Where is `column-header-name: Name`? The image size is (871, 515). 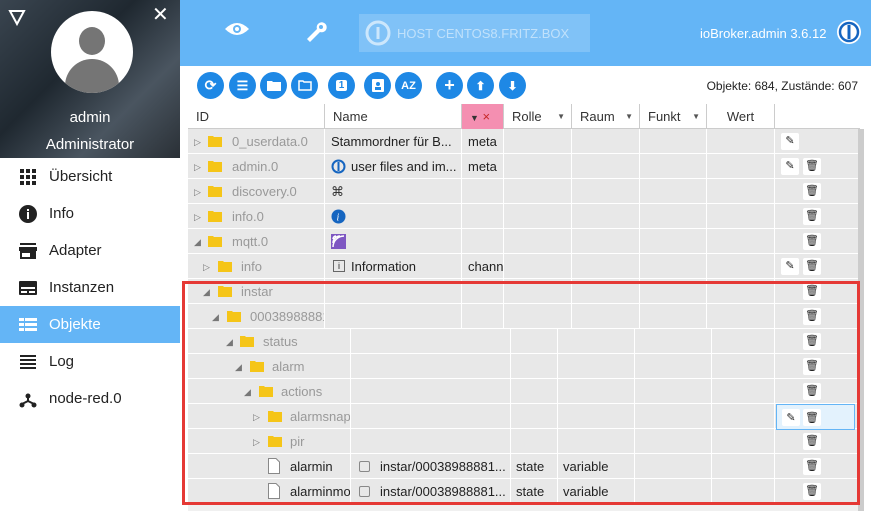 column-header-name: Name is located at coordinates (393, 116).